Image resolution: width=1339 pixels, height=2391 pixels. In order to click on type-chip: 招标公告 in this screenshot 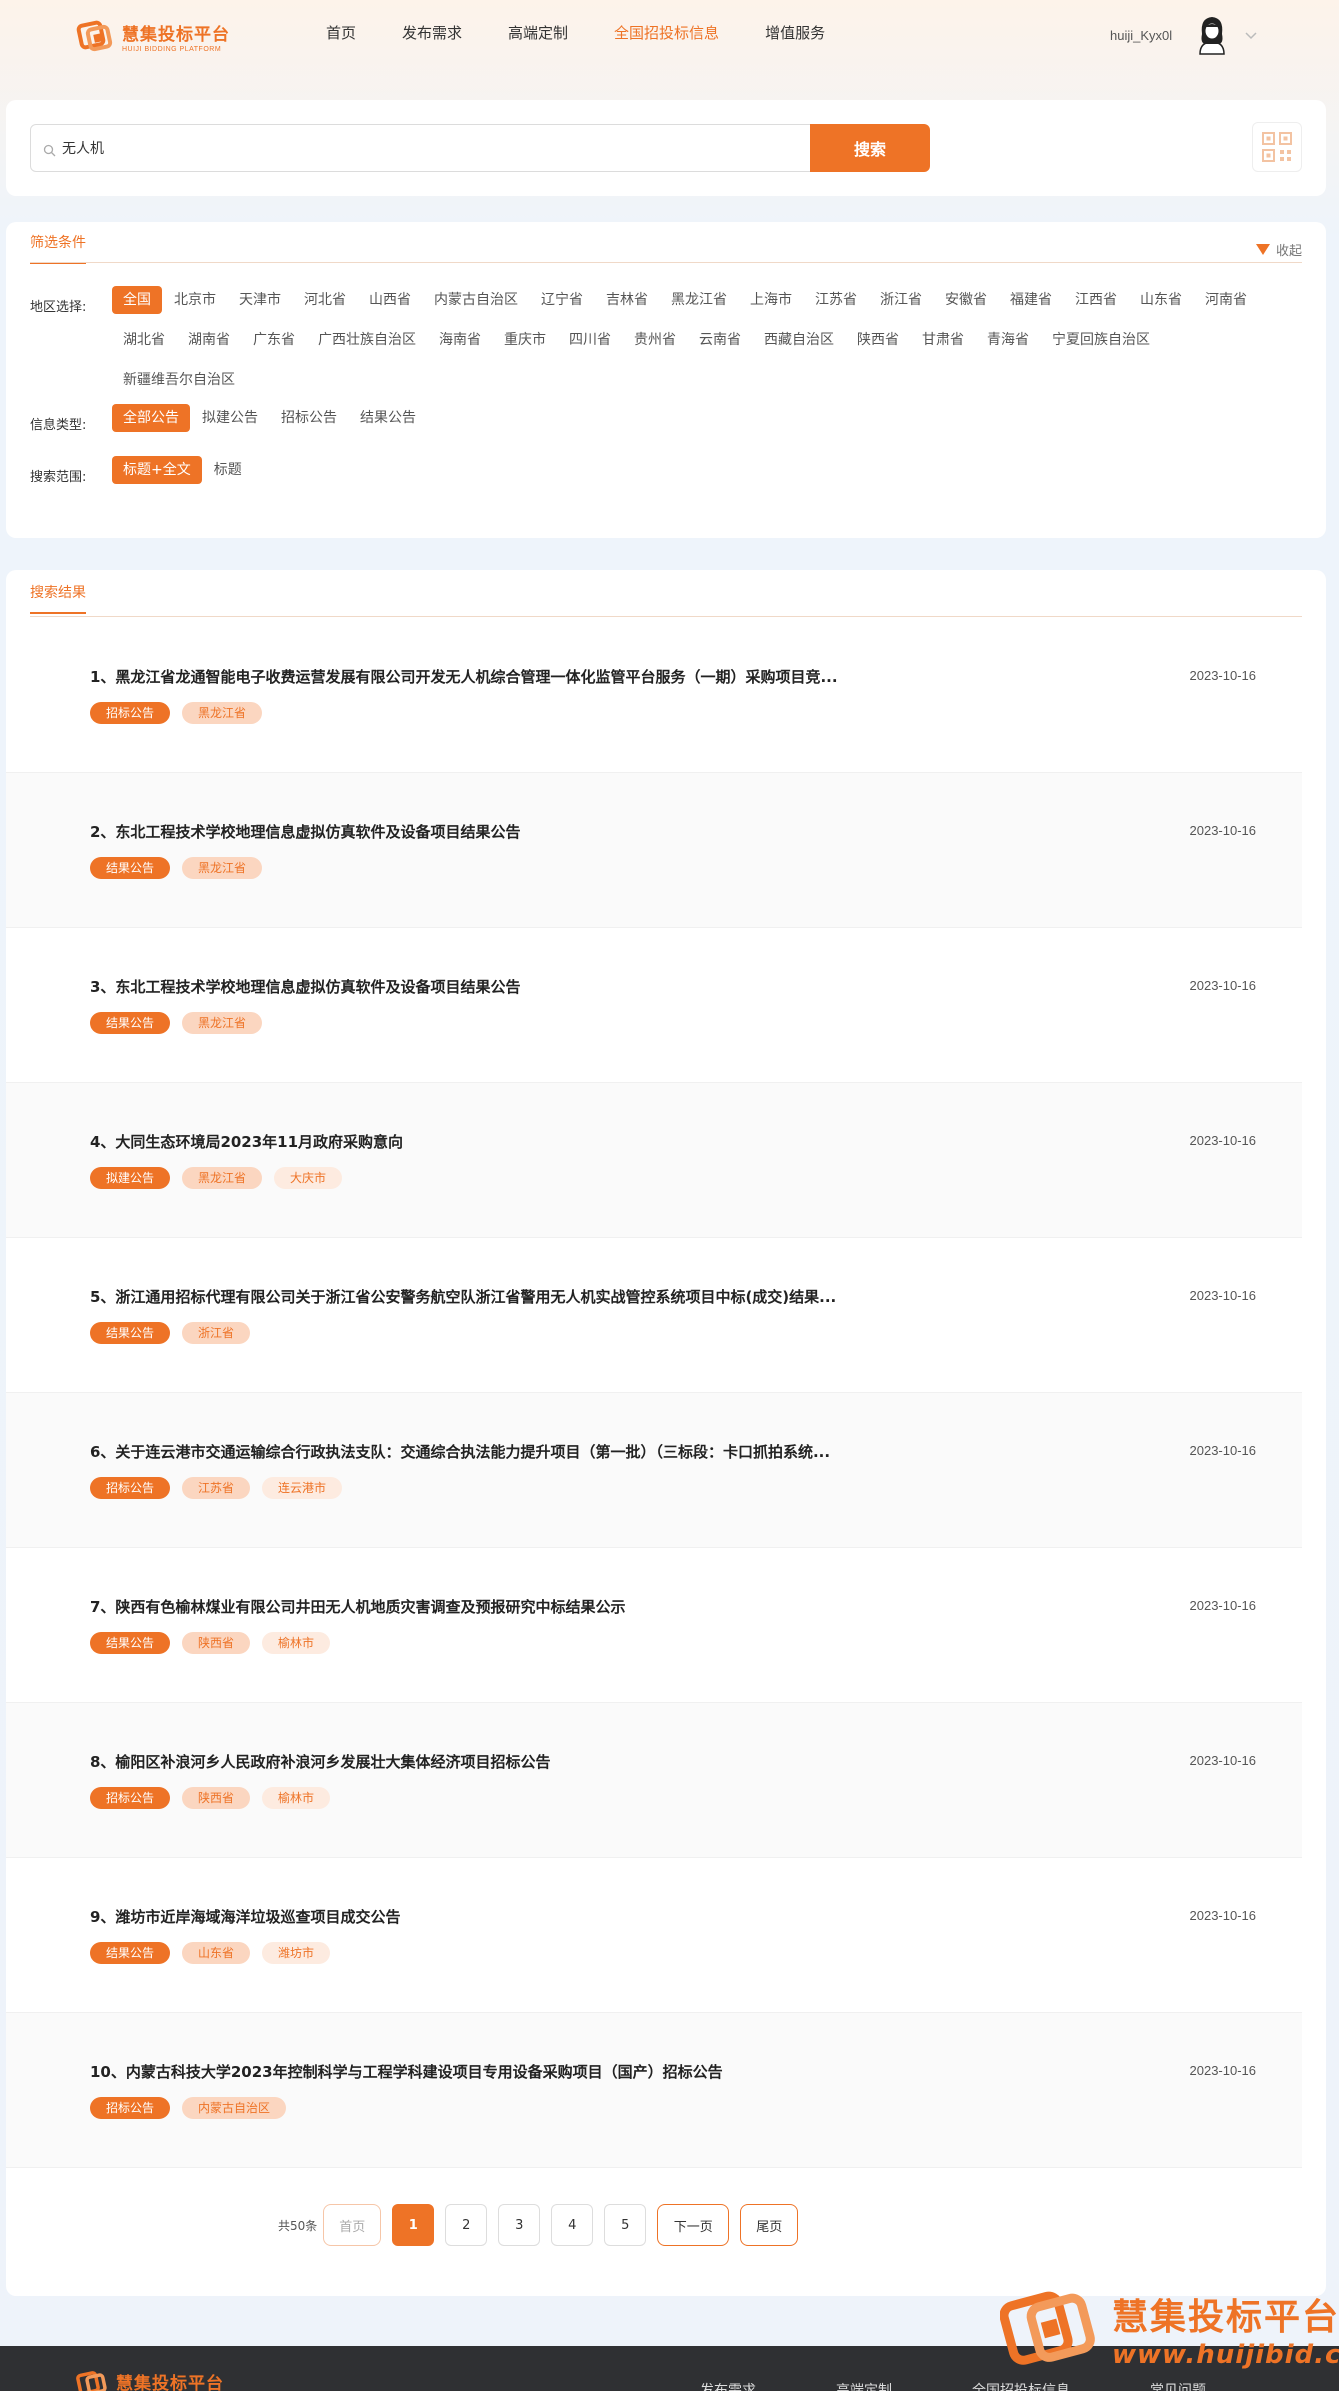, I will do `click(309, 418)`.